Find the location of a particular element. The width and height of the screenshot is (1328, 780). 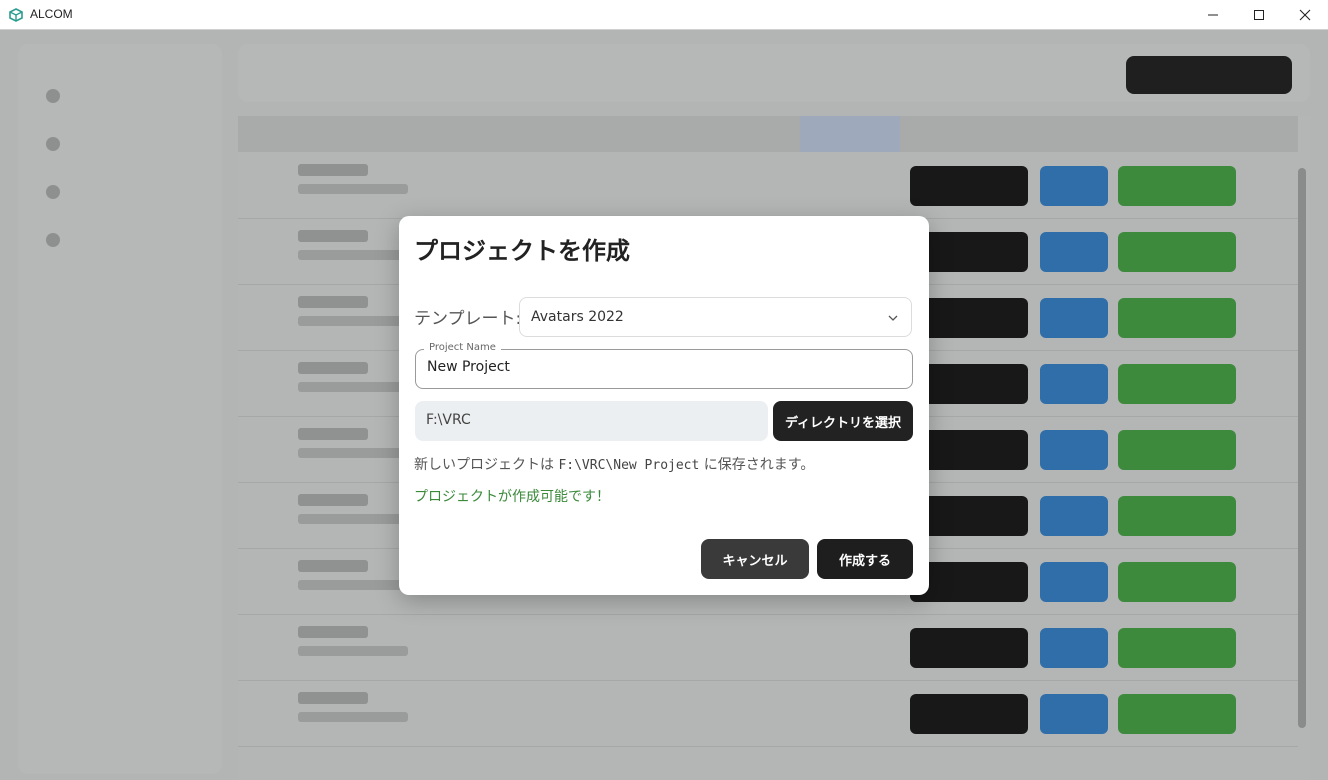

new-project-button is located at coordinates (1209, 75).